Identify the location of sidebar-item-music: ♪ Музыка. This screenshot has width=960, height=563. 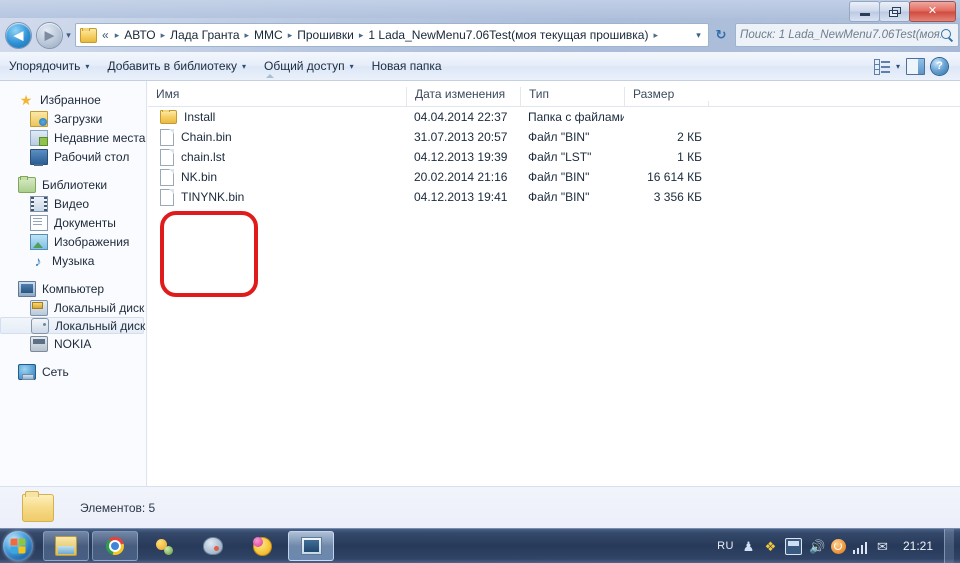
(73, 260).